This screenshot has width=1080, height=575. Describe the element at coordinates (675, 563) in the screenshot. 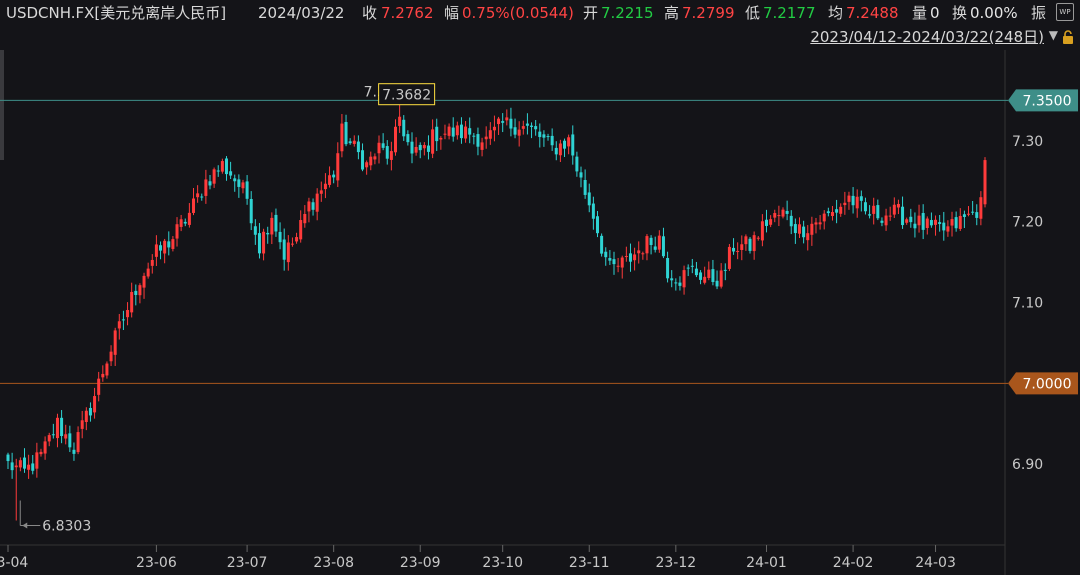

I see `x-tick-label-7: 23-12` at that location.